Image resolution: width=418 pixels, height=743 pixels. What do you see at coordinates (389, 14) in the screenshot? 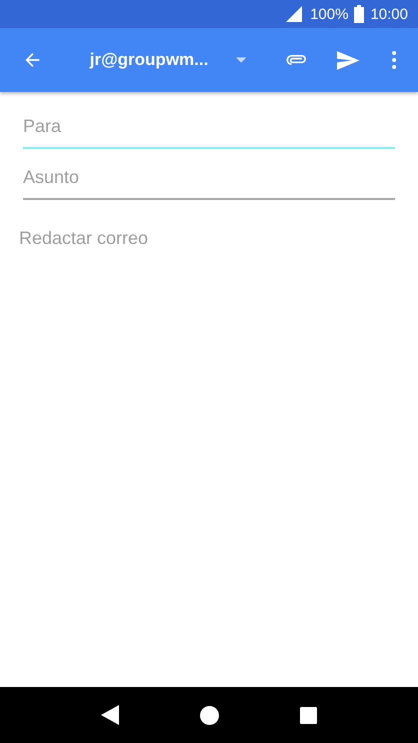
I see `clock: 10:00` at bounding box center [389, 14].